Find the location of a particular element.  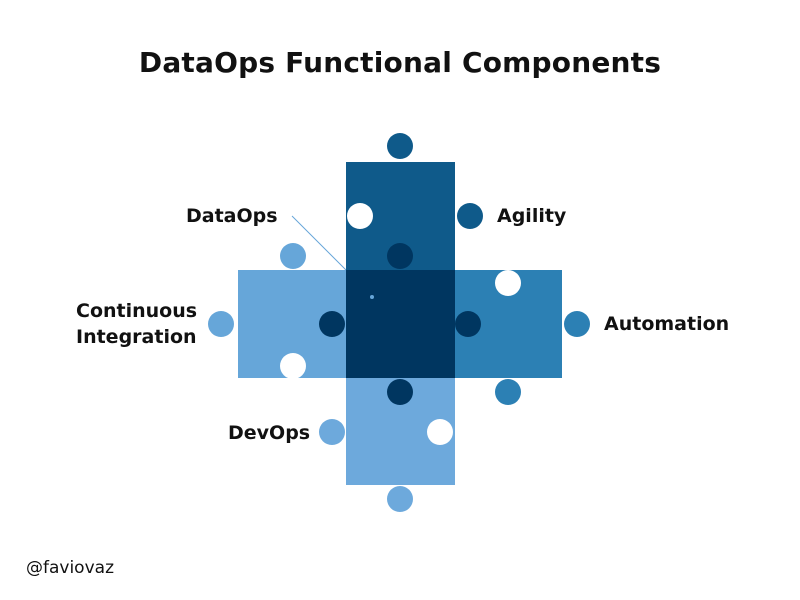

puzzle-piece-agility is located at coordinates (414, 202).